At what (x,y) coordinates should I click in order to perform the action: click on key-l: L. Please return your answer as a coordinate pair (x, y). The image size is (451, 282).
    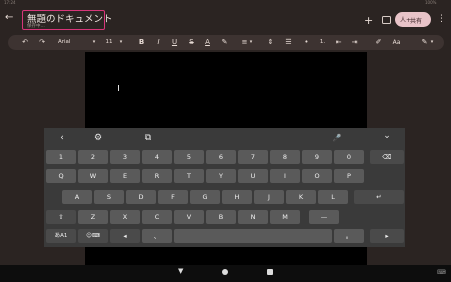
    Looking at the image, I should click on (333, 197).